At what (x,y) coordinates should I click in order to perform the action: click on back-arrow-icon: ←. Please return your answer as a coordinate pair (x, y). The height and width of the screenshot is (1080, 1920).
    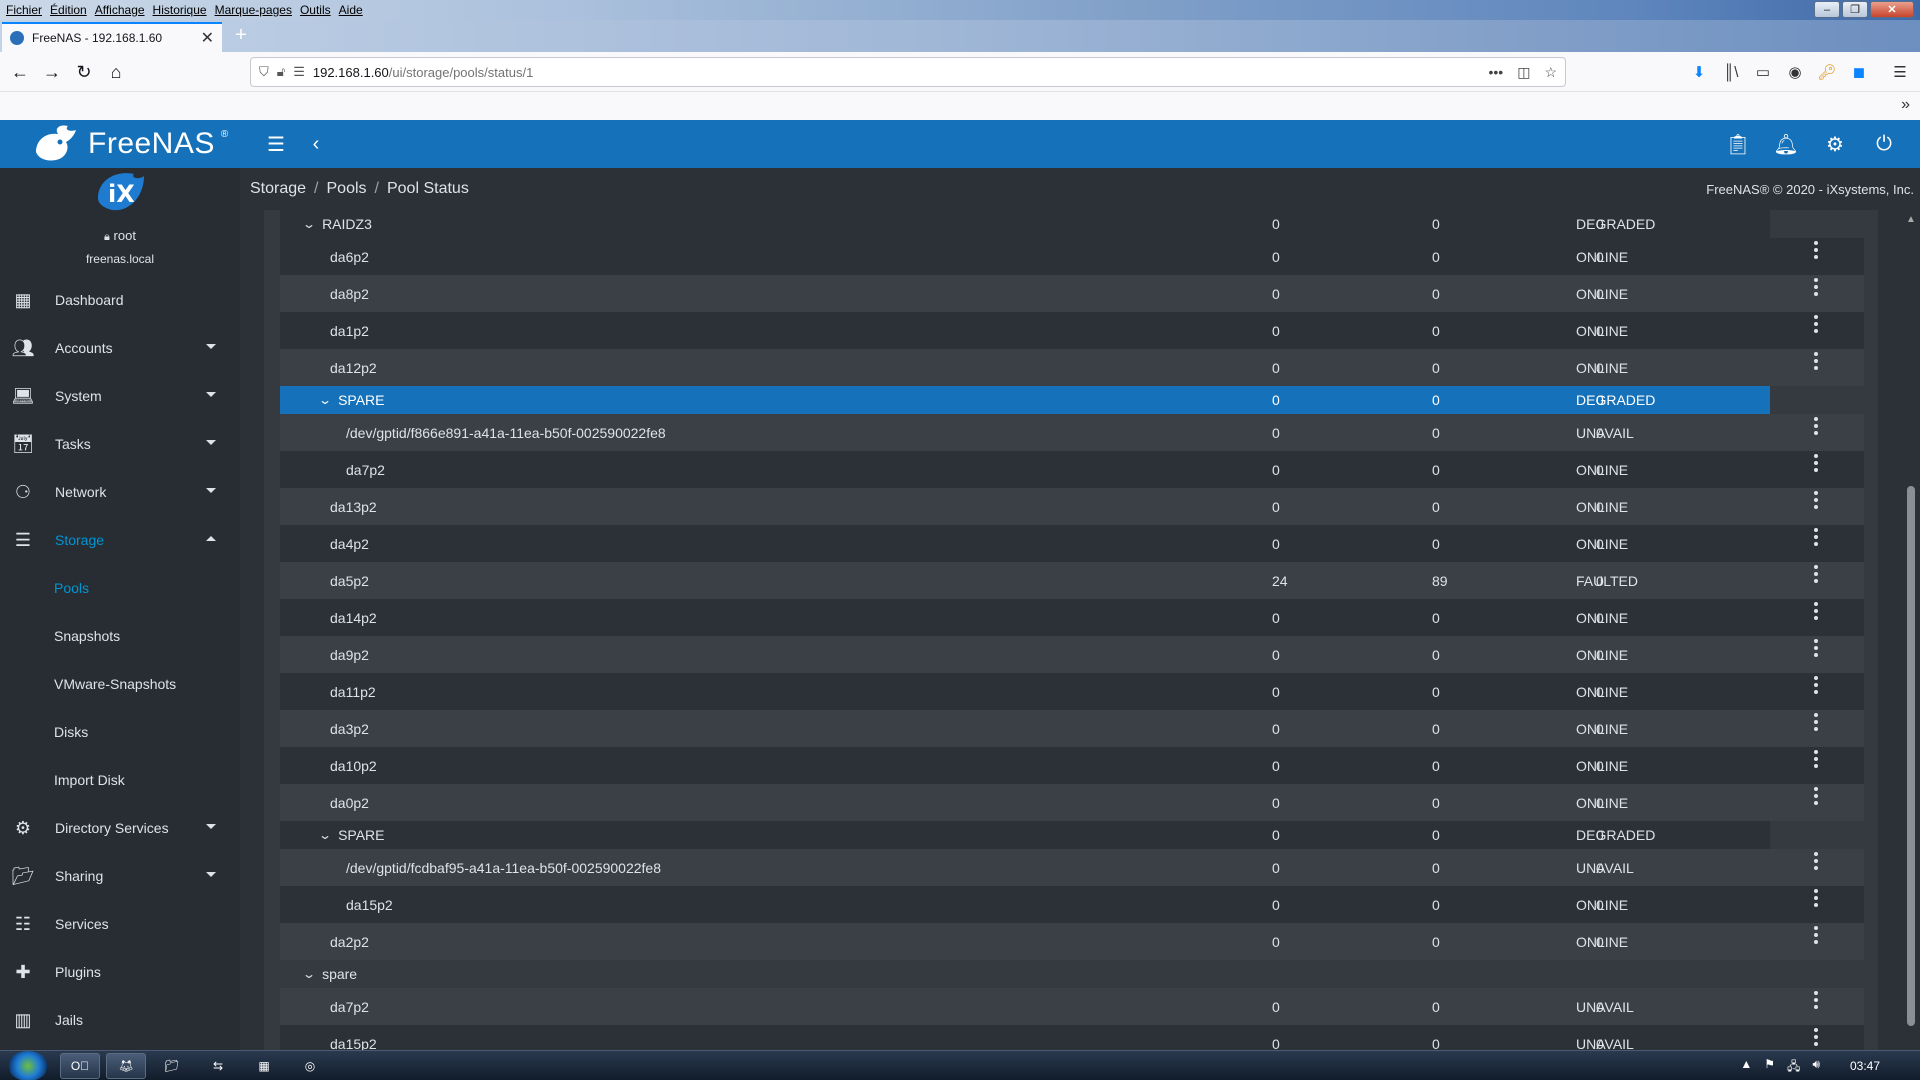
    Looking at the image, I should click on (20, 72).